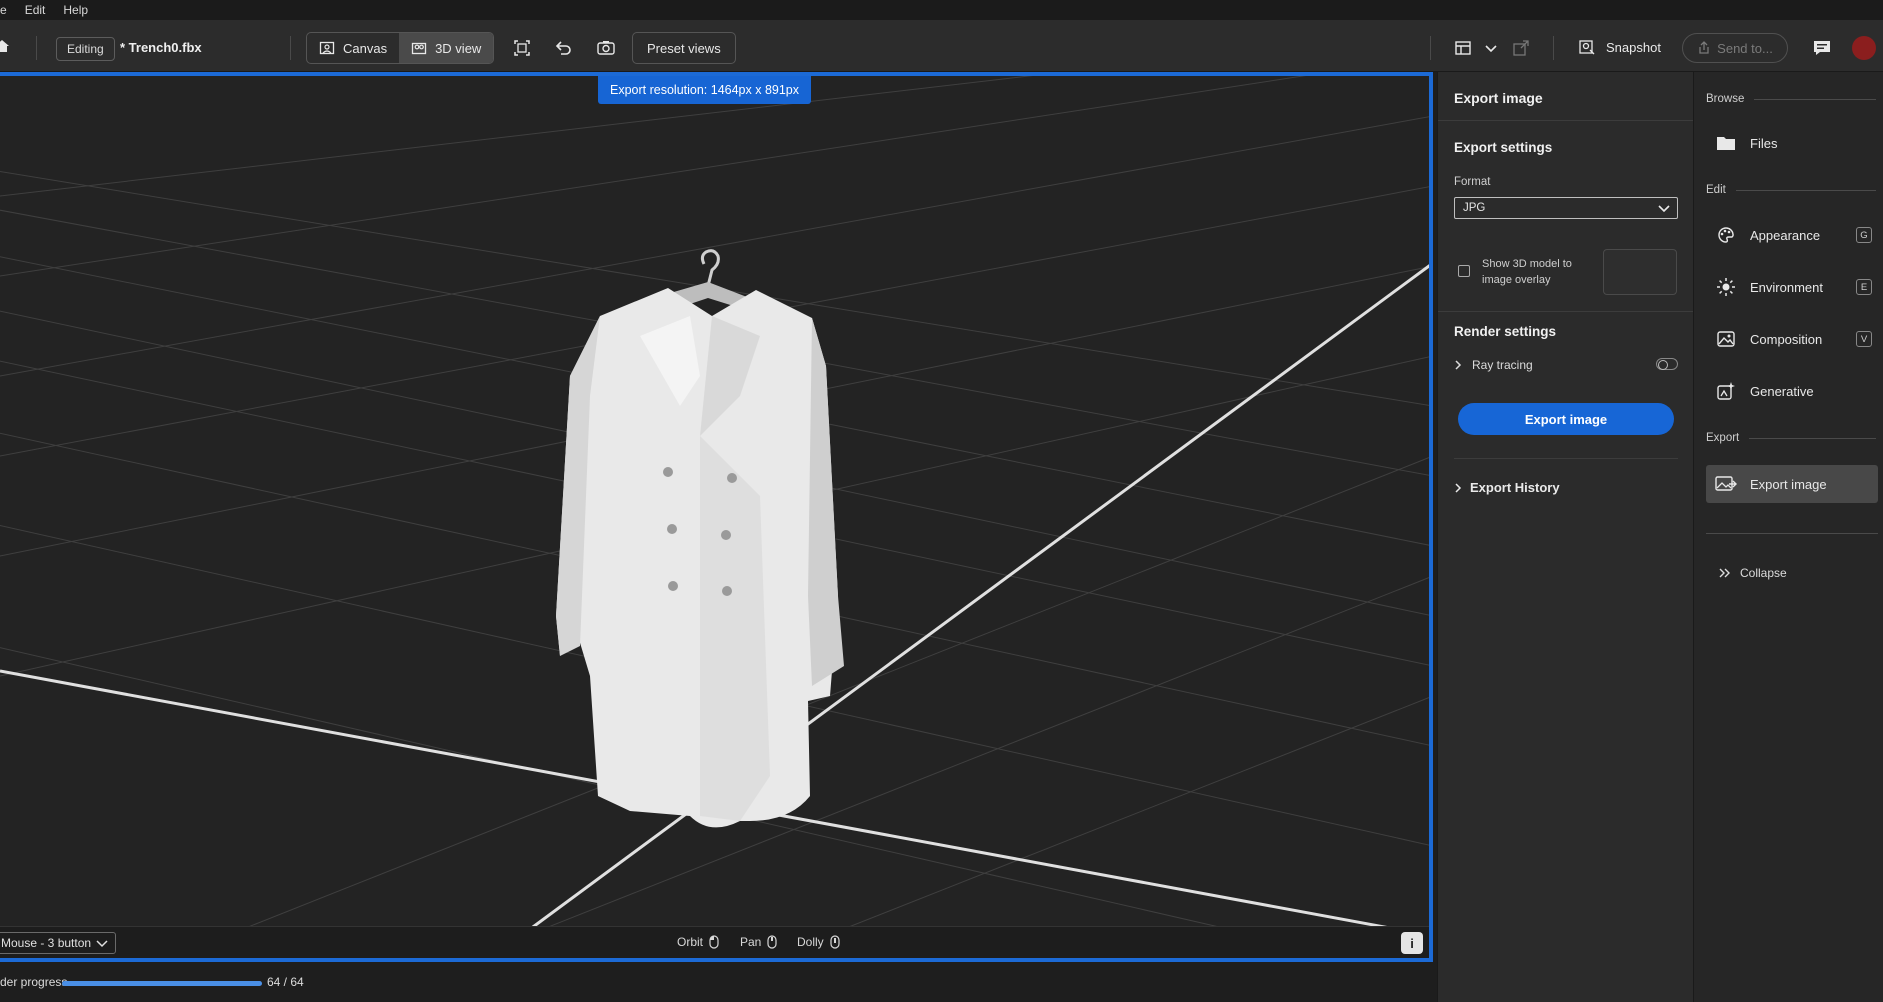 This screenshot has height=1002, width=1883. I want to click on undo-icon, so click(563, 48).